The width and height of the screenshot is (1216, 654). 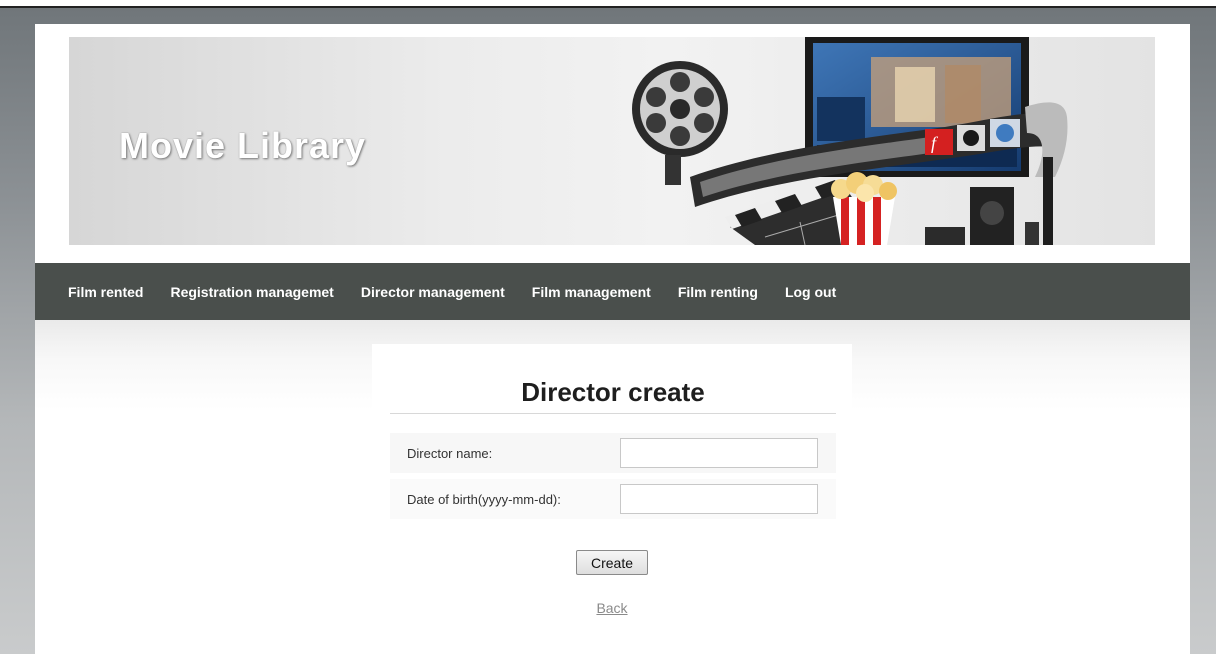 What do you see at coordinates (718, 292) in the screenshot?
I see `nav-item-film-renting: Film renting` at bounding box center [718, 292].